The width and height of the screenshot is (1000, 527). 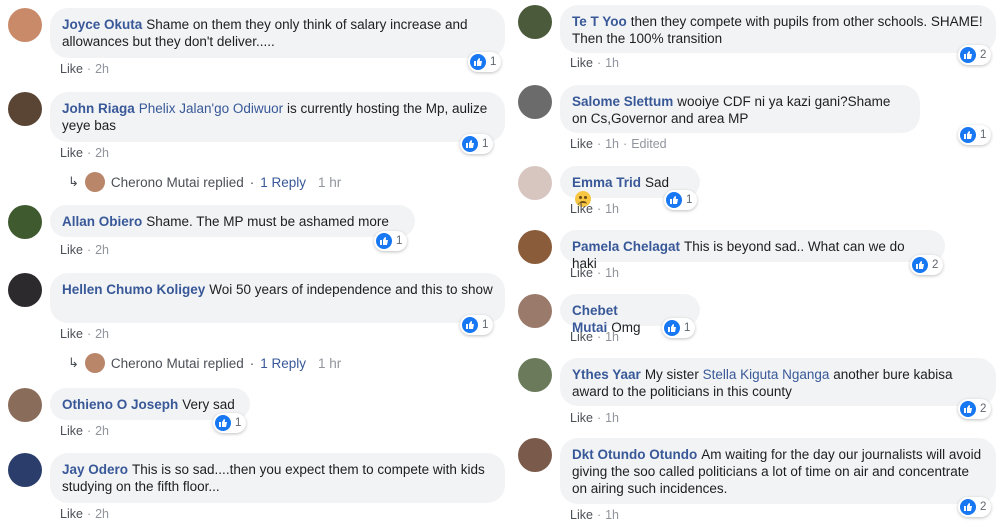 I want to click on mention-link: Phelix Jalan'go Odiwuor, so click(x=211, y=108).